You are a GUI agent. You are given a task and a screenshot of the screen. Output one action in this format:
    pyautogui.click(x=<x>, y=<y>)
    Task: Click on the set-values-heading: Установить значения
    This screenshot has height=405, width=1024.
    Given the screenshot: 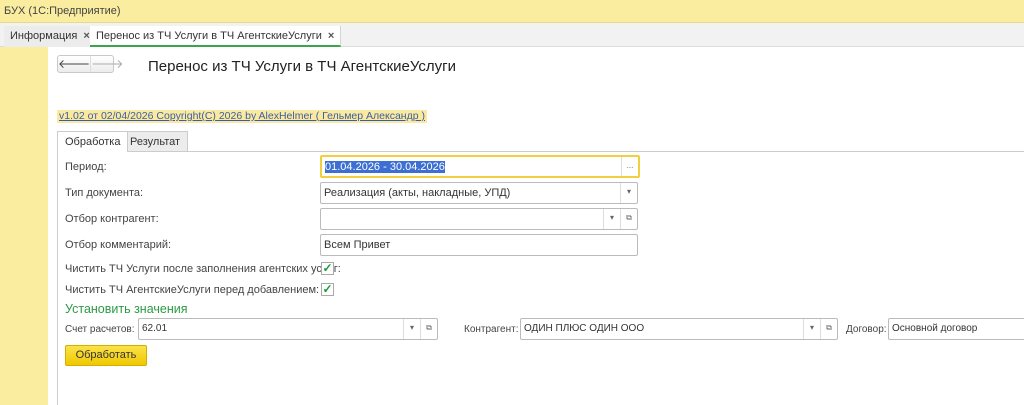 What is the action you would take?
    pyautogui.click(x=126, y=309)
    